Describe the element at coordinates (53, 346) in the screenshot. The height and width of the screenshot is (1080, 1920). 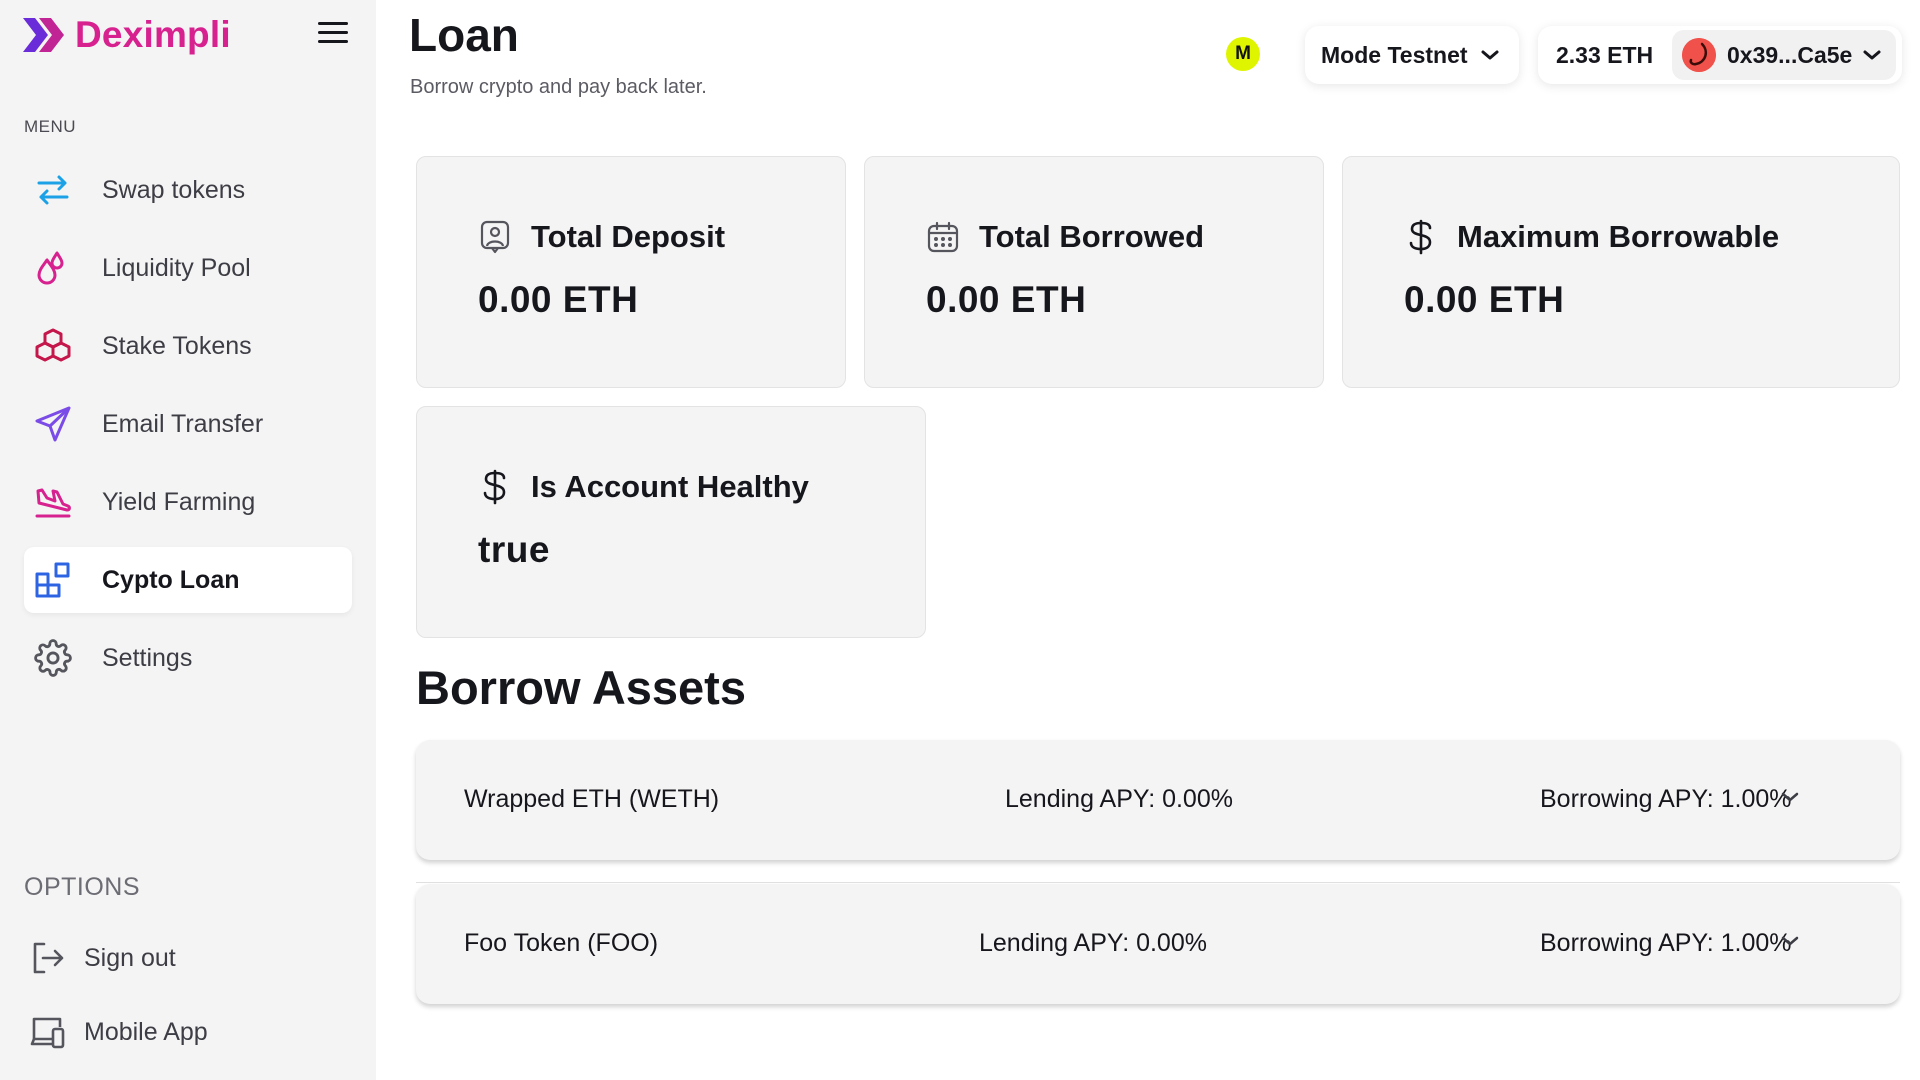
I see `cubes-icon` at that location.